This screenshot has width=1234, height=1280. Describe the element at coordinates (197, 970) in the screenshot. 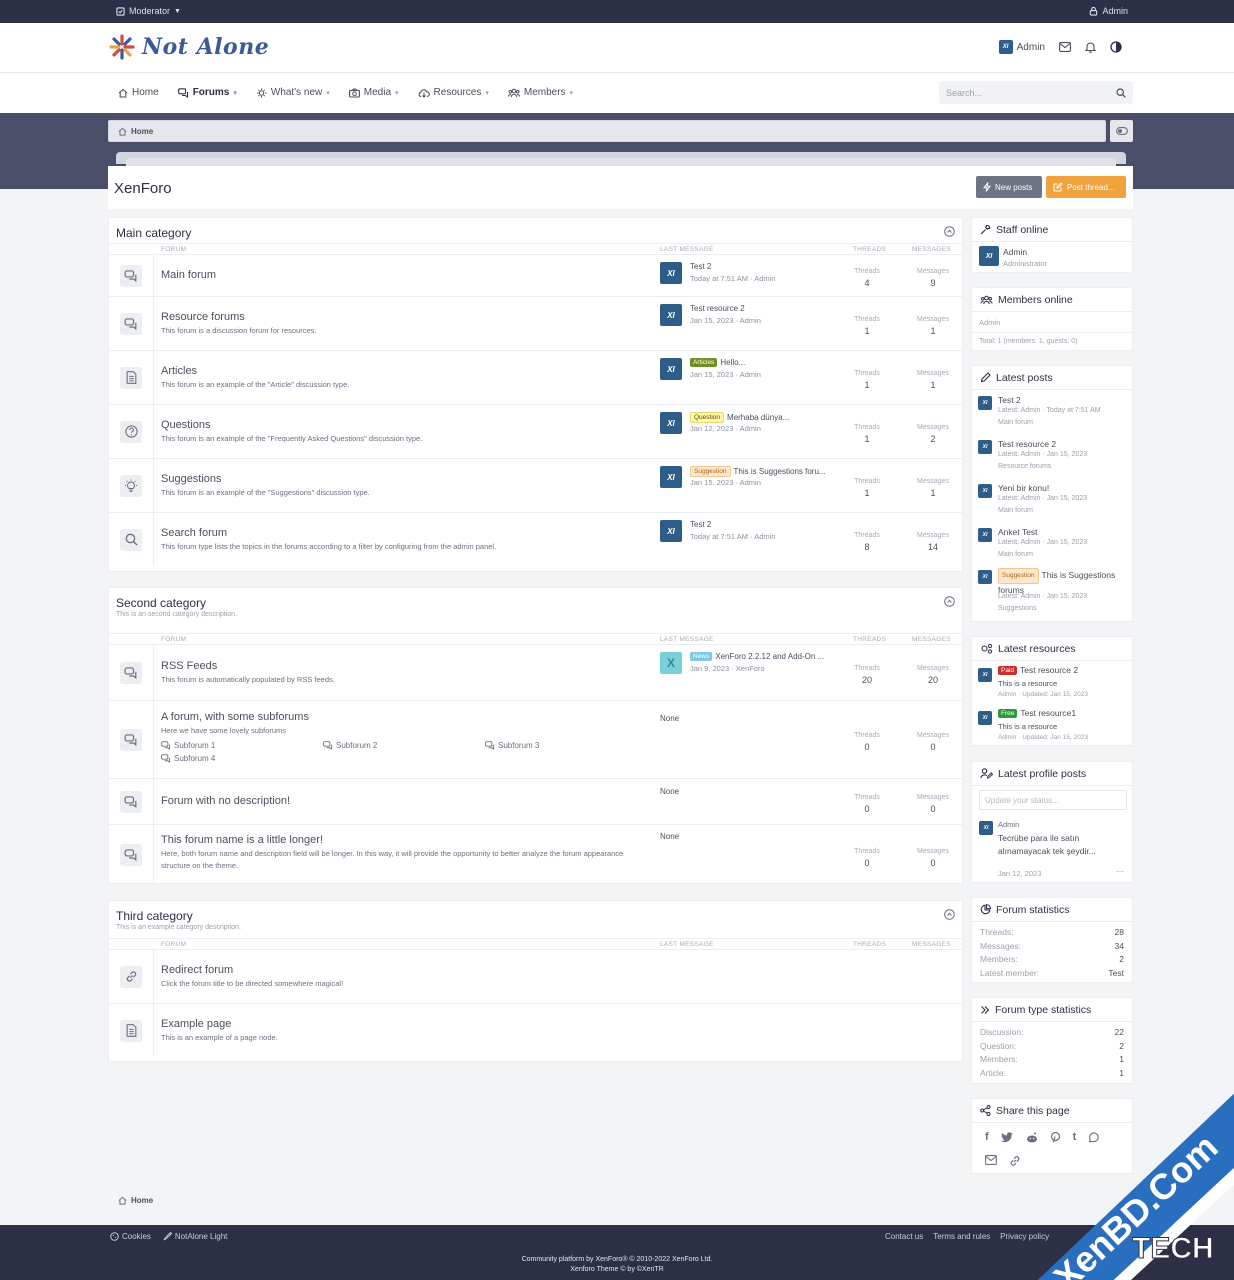

I see `forum-title: Redirect forum` at that location.